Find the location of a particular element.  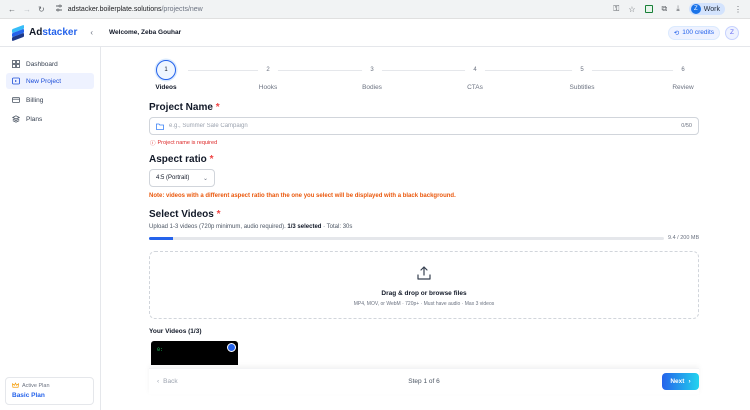

project-name-field: 0/50 is located at coordinates (424, 126).